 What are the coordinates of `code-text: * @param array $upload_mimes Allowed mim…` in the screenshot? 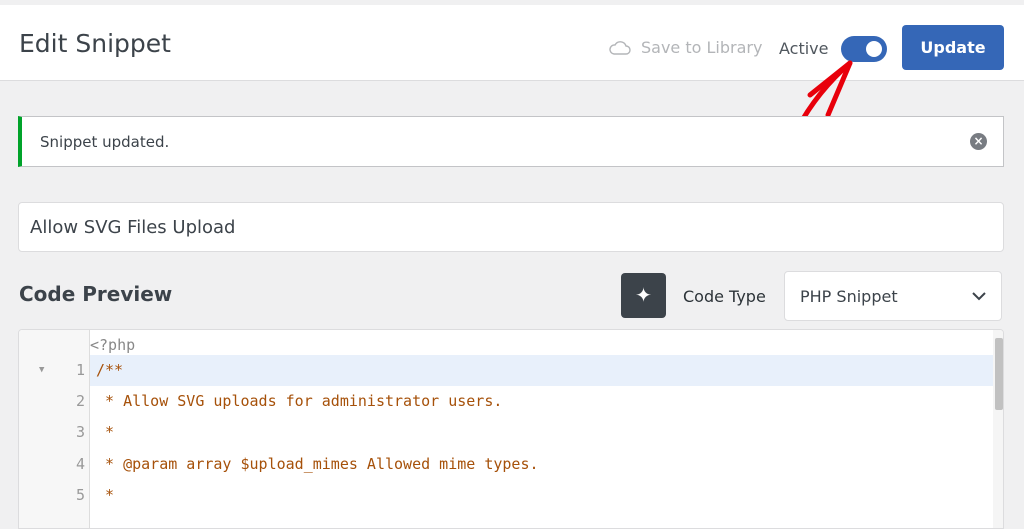 It's located at (317, 464).